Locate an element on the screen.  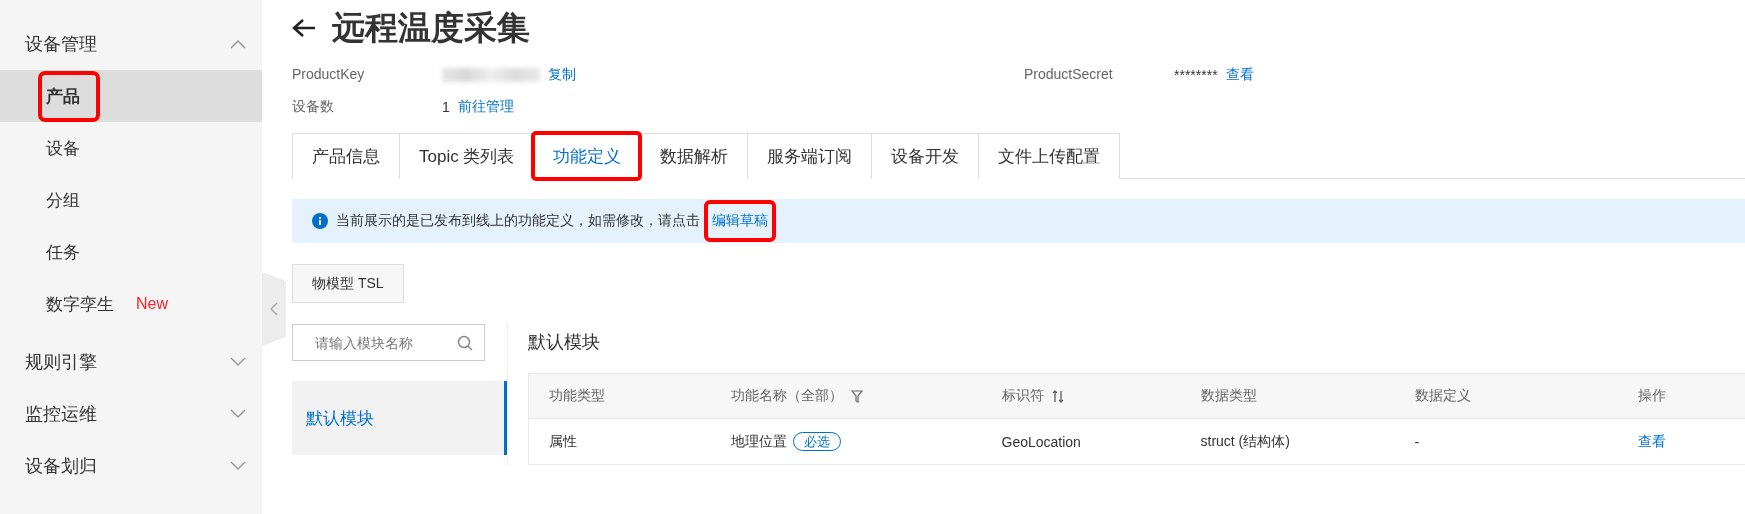
module-item: 默认模块 is located at coordinates (399, 418).